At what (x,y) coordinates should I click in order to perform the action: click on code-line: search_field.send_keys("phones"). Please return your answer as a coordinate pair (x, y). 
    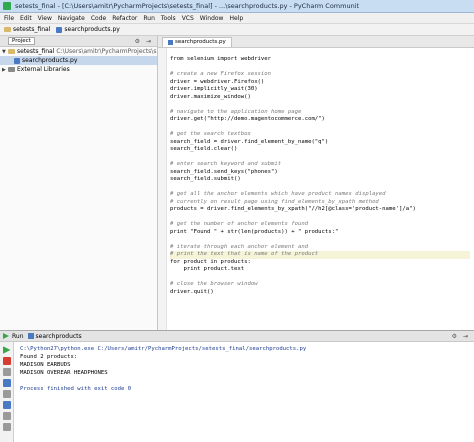
    Looking at the image, I should click on (320, 173).